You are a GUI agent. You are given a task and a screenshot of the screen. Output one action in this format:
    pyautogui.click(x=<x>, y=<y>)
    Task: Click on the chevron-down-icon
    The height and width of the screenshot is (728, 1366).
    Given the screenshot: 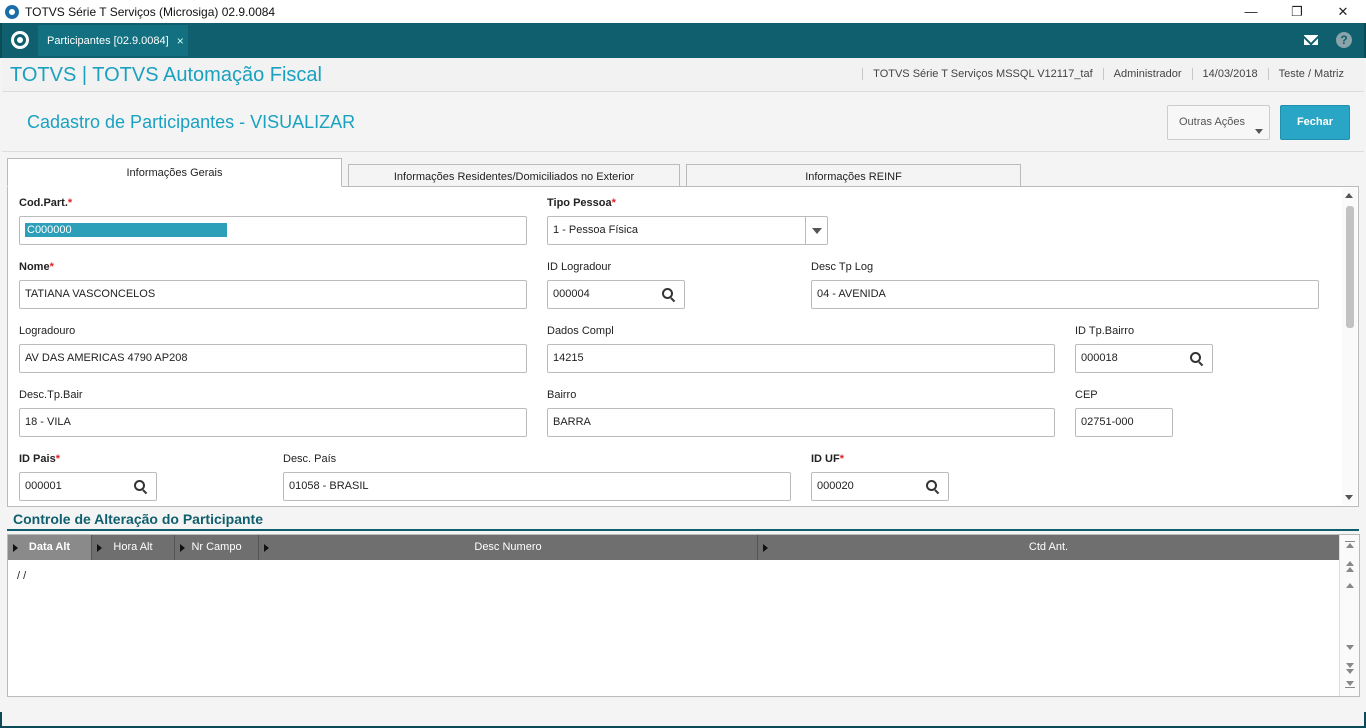 What is the action you would take?
    pyautogui.click(x=1259, y=131)
    